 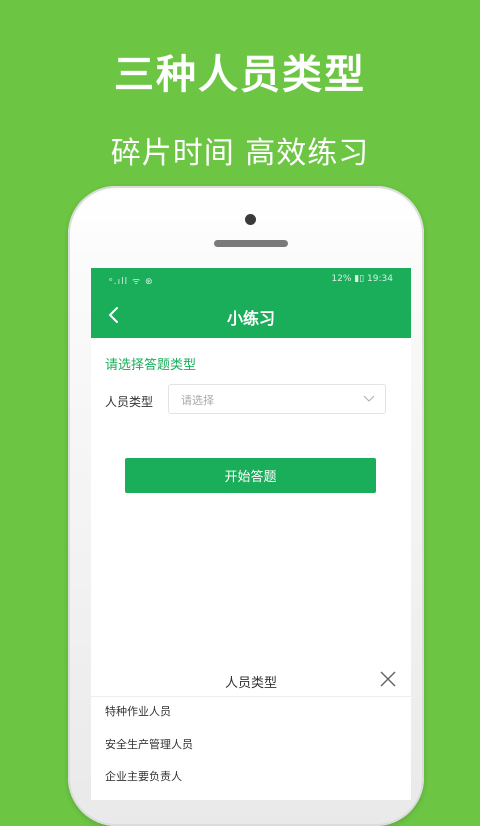 What do you see at coordinates (250, 777) in the screenshot?
I see `option-principal-manager: 企业主要负责人` at bounding box center [250, 777].